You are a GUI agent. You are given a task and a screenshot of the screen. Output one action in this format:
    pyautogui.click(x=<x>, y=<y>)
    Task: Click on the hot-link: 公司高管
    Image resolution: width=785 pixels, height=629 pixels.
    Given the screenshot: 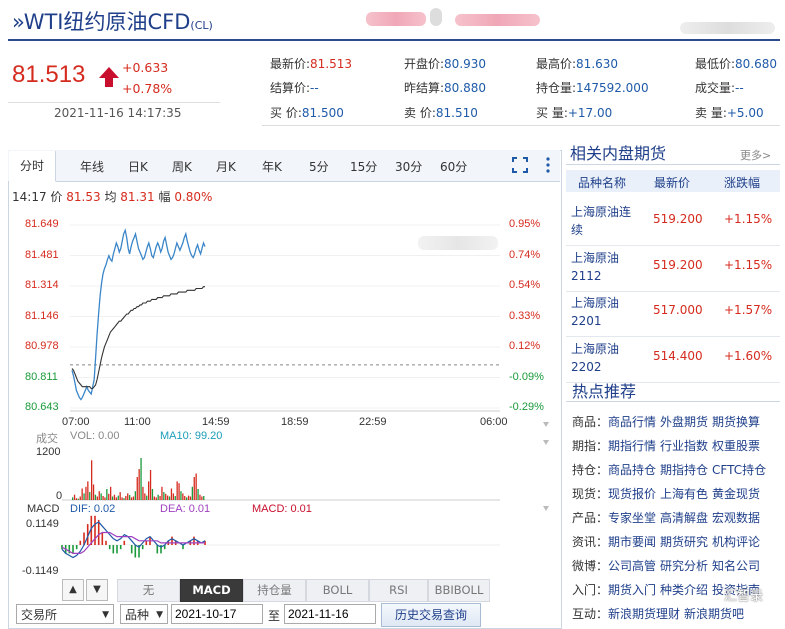 What is the action you would take?
    pyautogui.click(x=632, y=566)
    